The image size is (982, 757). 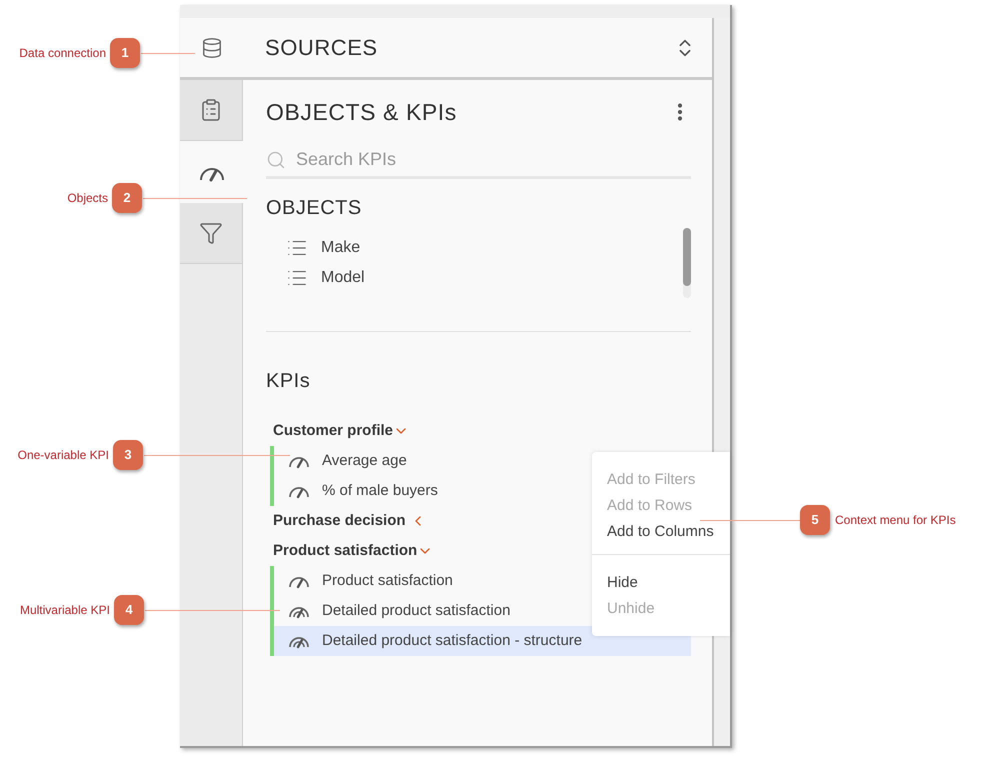 I want to click on callout-number: 2, so click(x=127, y=198).